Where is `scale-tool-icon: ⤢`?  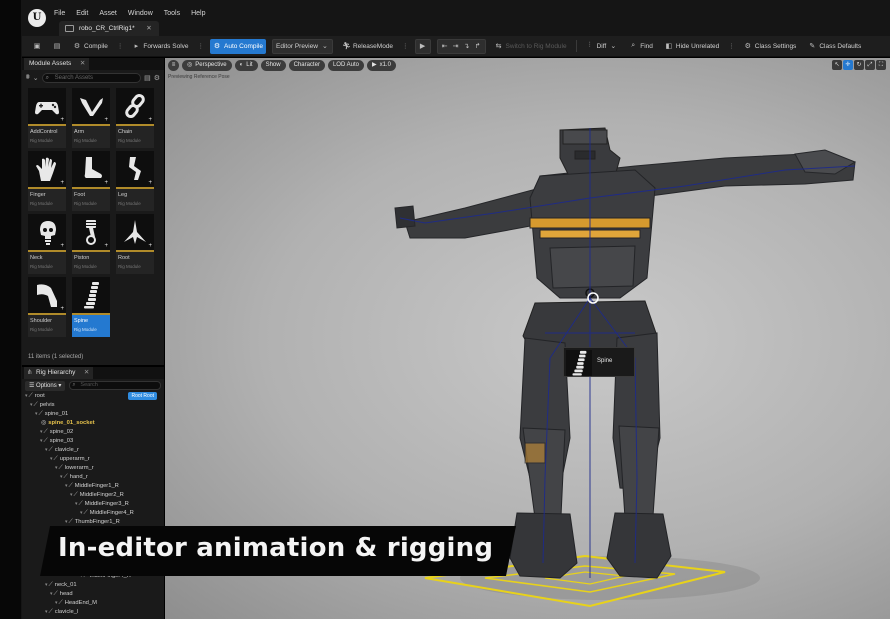
scale-tool-icon: ⤢ is located at coordinates (870, 65).